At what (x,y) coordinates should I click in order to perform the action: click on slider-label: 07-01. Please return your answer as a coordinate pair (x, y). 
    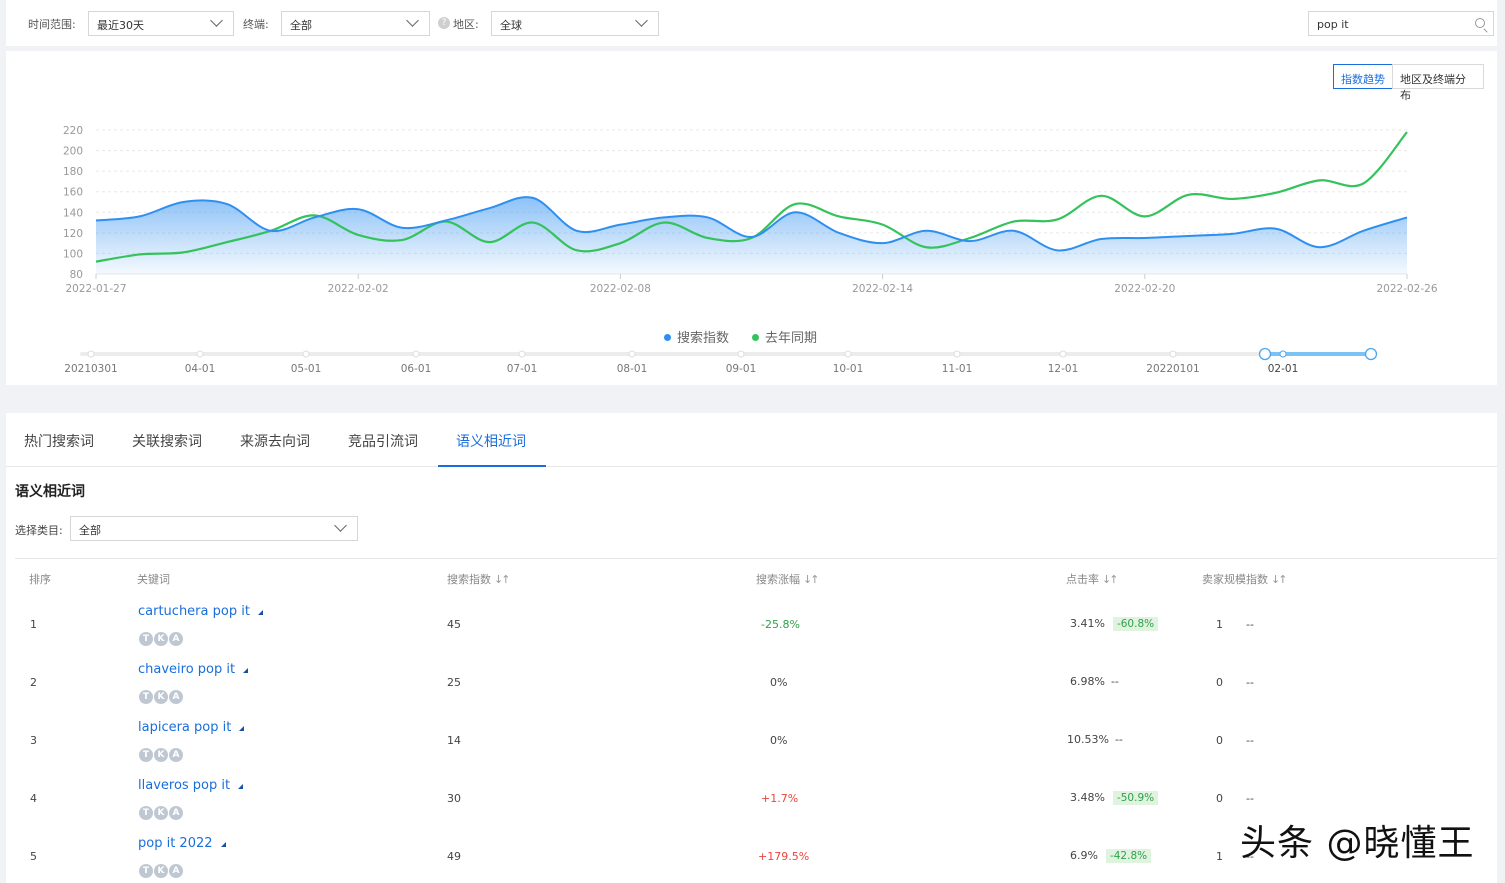
    Looking at the image, I should click on (522, 369).